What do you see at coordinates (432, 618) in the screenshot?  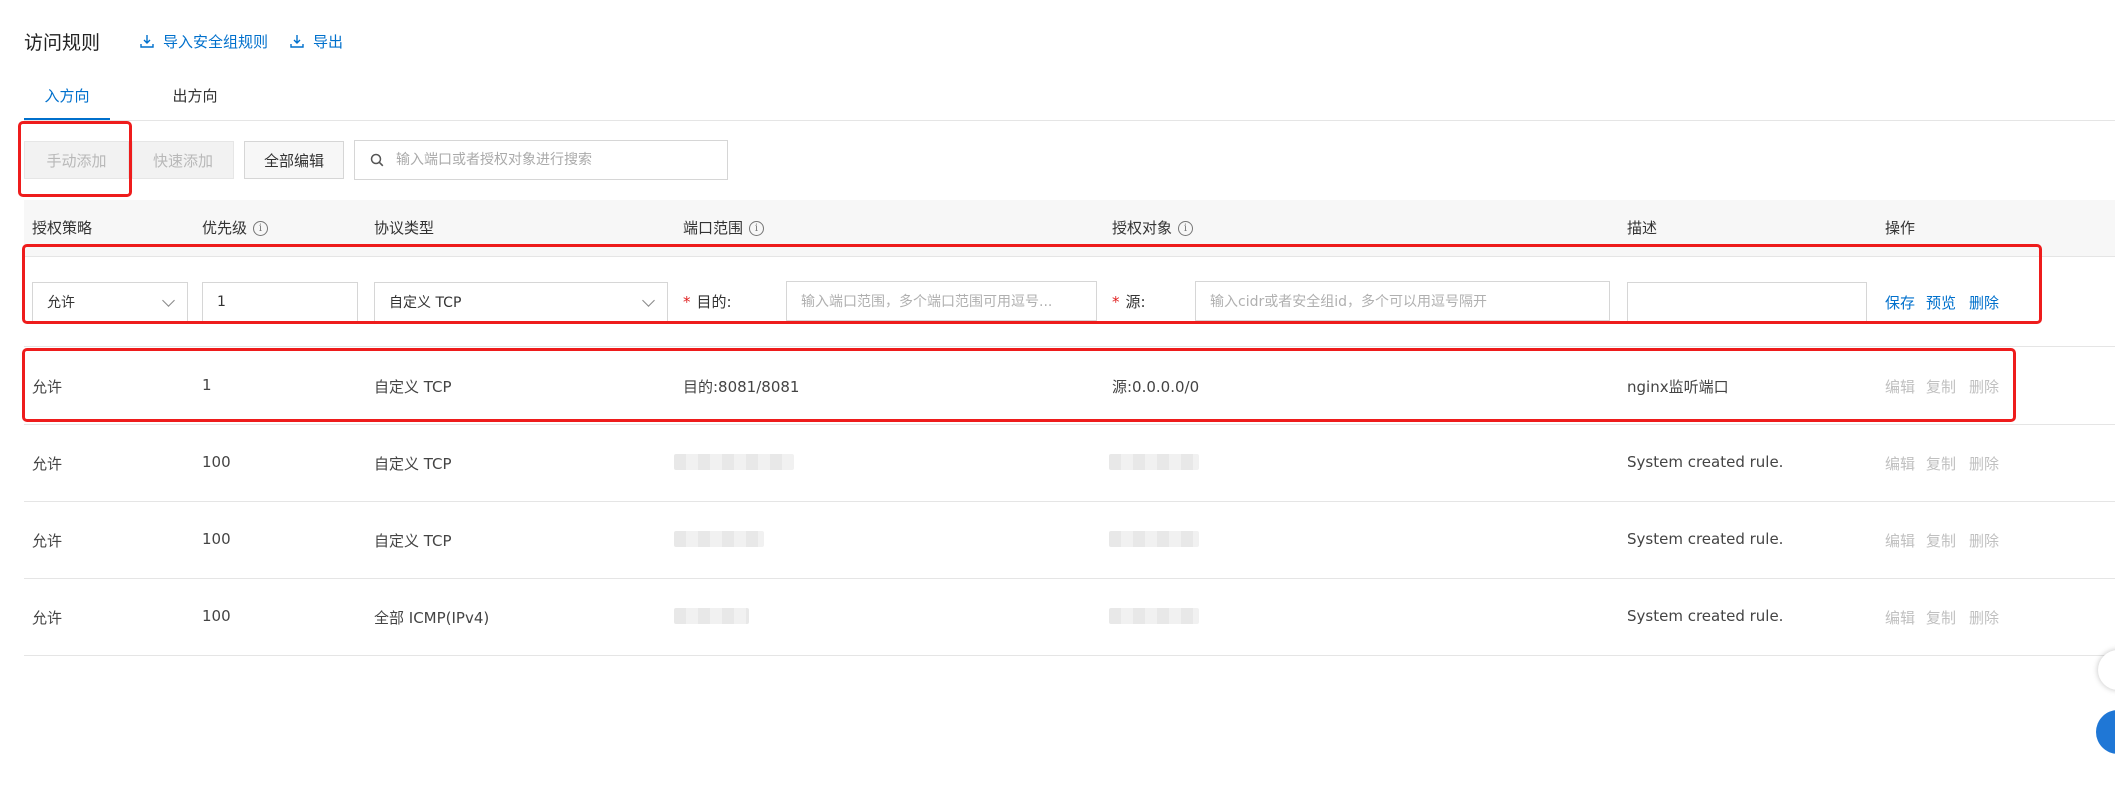 I see `row-protocol: 全部 ICMP(IPv4)` at bounding box center [432, 618].